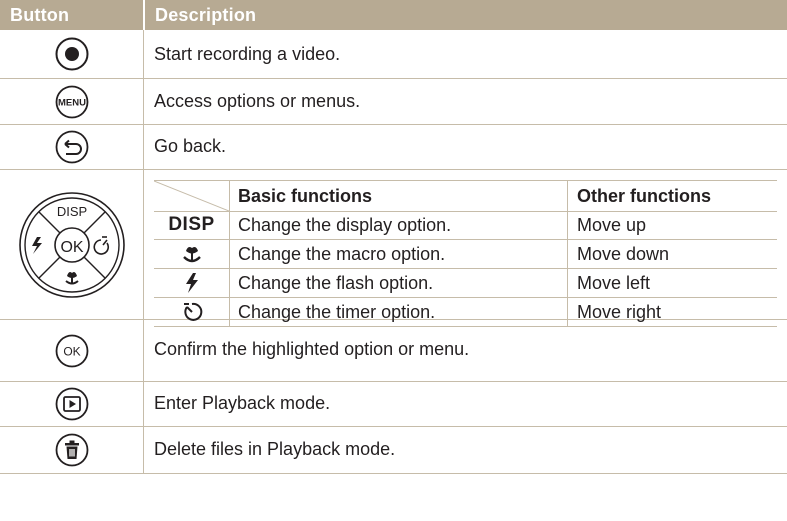 The image size is (787, 521). What do you see at coordinates (71, 15) in the screenshot?
I see `header-cell-button: Button` at bounding box center [71, 15].